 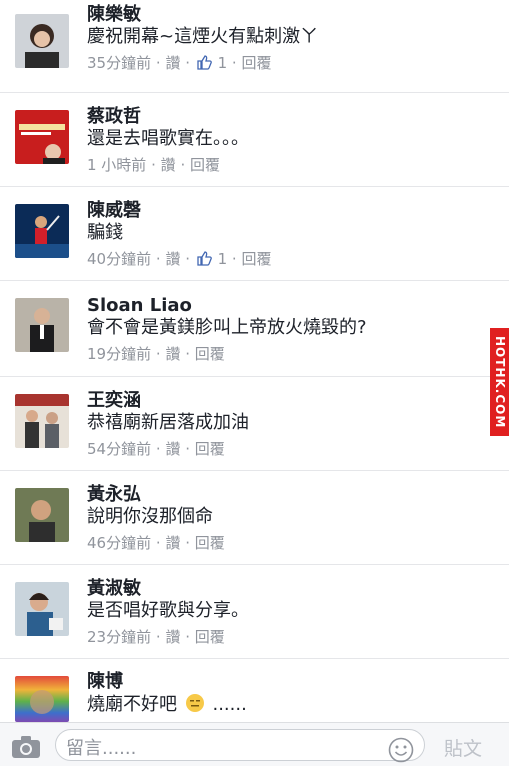 What do you see at coordinates (293, 401) in the screenshot?
I see `commenter-name: 王奕涵` at bounding box center [293, 401].